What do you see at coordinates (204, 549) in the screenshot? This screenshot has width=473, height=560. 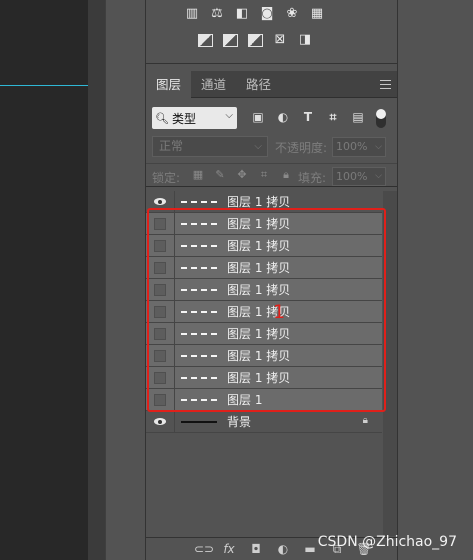 I see `link-layers-icon: ⊂⊃` at bounding box center [204, 549].